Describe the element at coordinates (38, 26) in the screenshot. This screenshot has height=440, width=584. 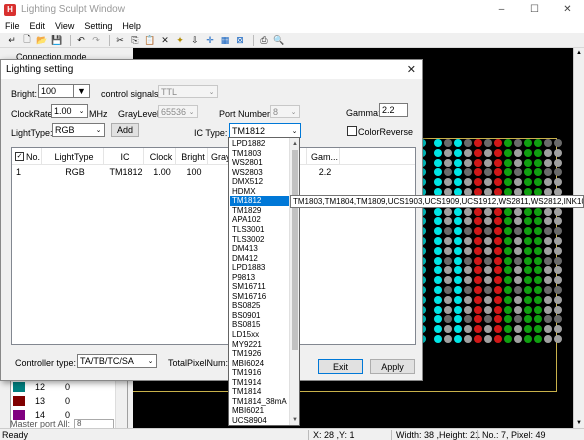
I see `menu-edit: Edit` at that location.